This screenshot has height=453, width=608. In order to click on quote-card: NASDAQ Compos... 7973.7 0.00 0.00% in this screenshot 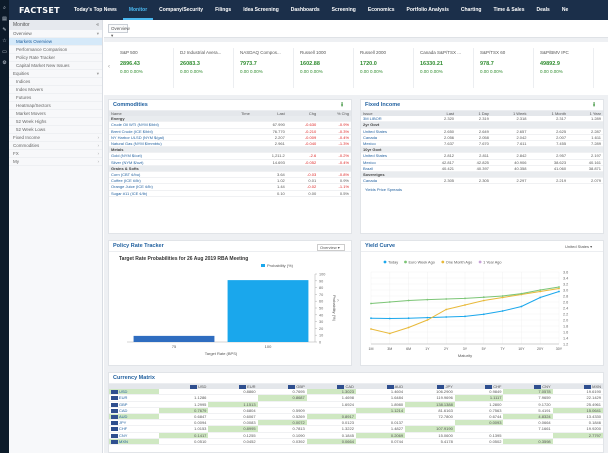, I will do `click(265, 68)`.